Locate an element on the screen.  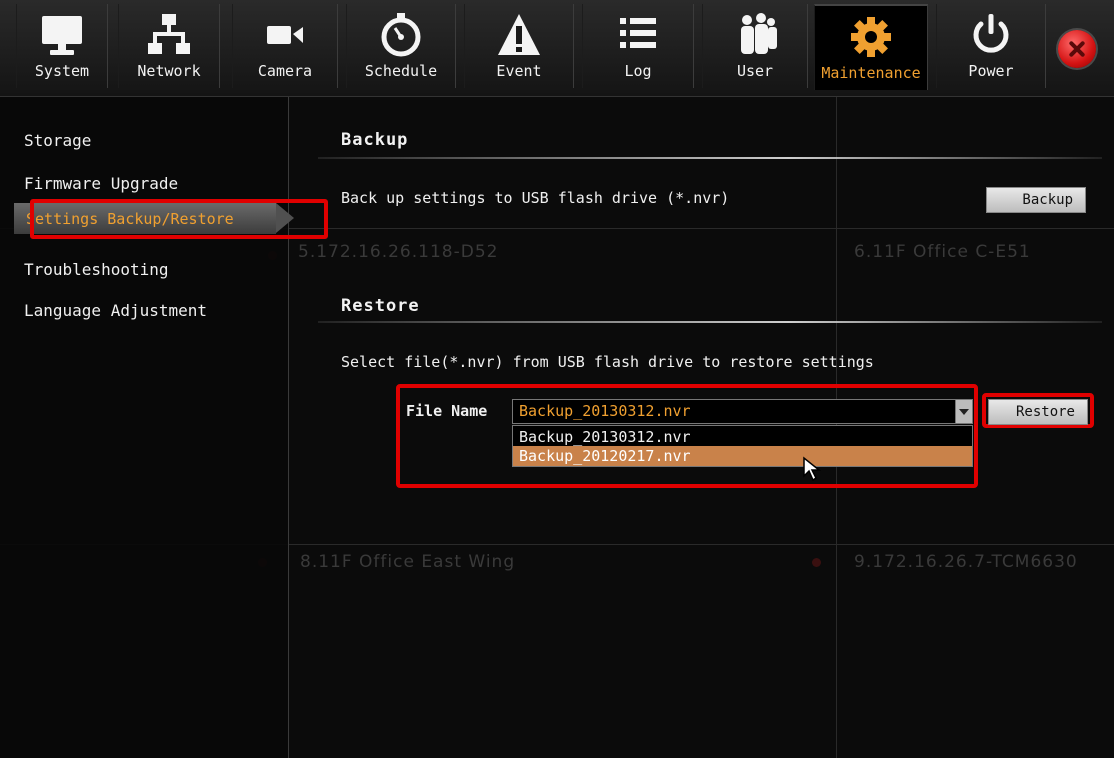
toolbar-log-button: Log is located at coordinates (638, 46).